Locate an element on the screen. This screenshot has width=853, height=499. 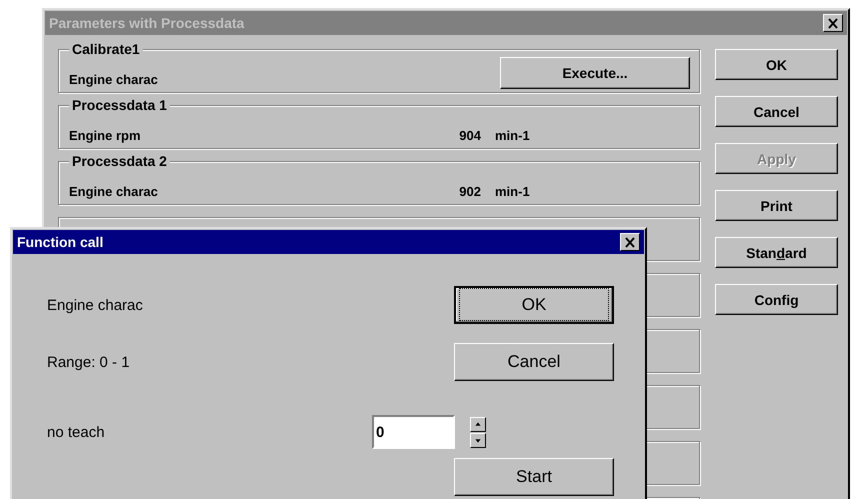
spinner-control is located at coordinates (478, 432).